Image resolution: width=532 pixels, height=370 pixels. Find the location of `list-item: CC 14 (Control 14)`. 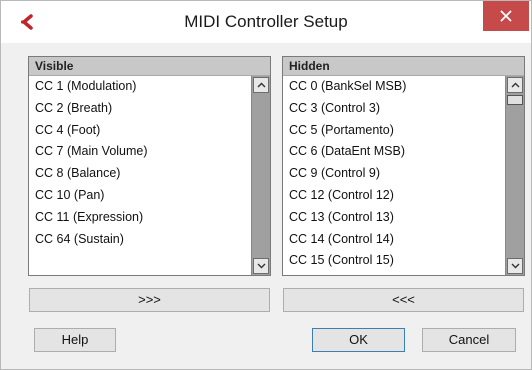

list-item: CC 14 (Control 14) is located at coordinates (394, 240).